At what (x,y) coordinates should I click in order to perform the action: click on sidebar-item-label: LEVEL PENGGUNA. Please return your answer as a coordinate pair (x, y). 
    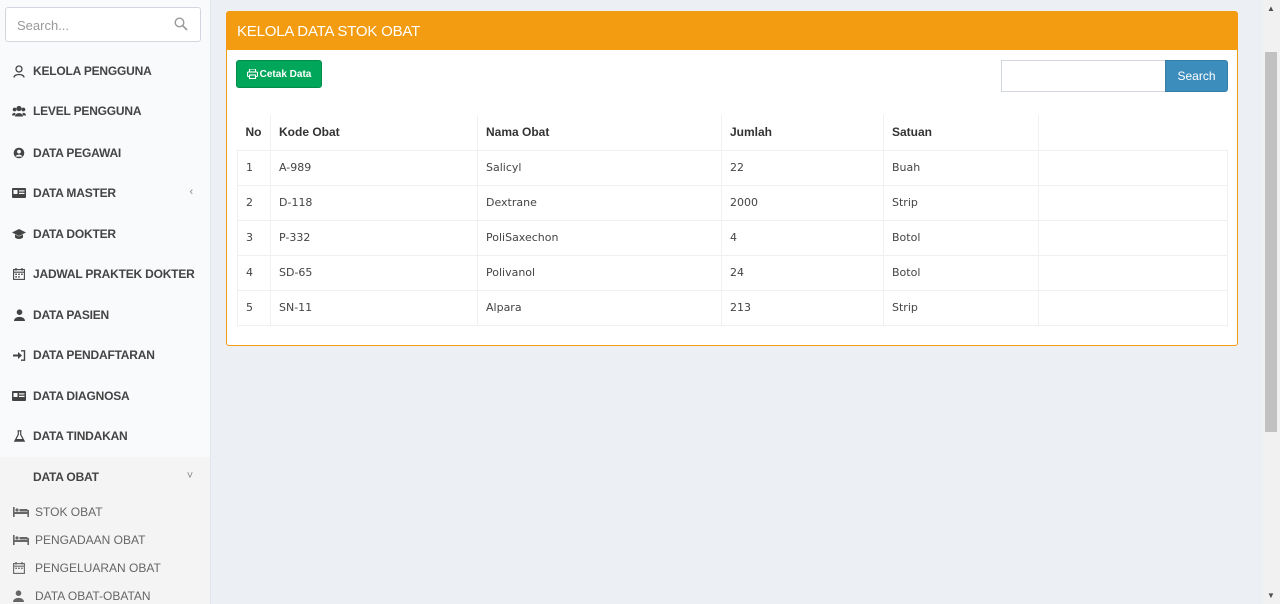
    Looking at the image, I should click on (87, 111).